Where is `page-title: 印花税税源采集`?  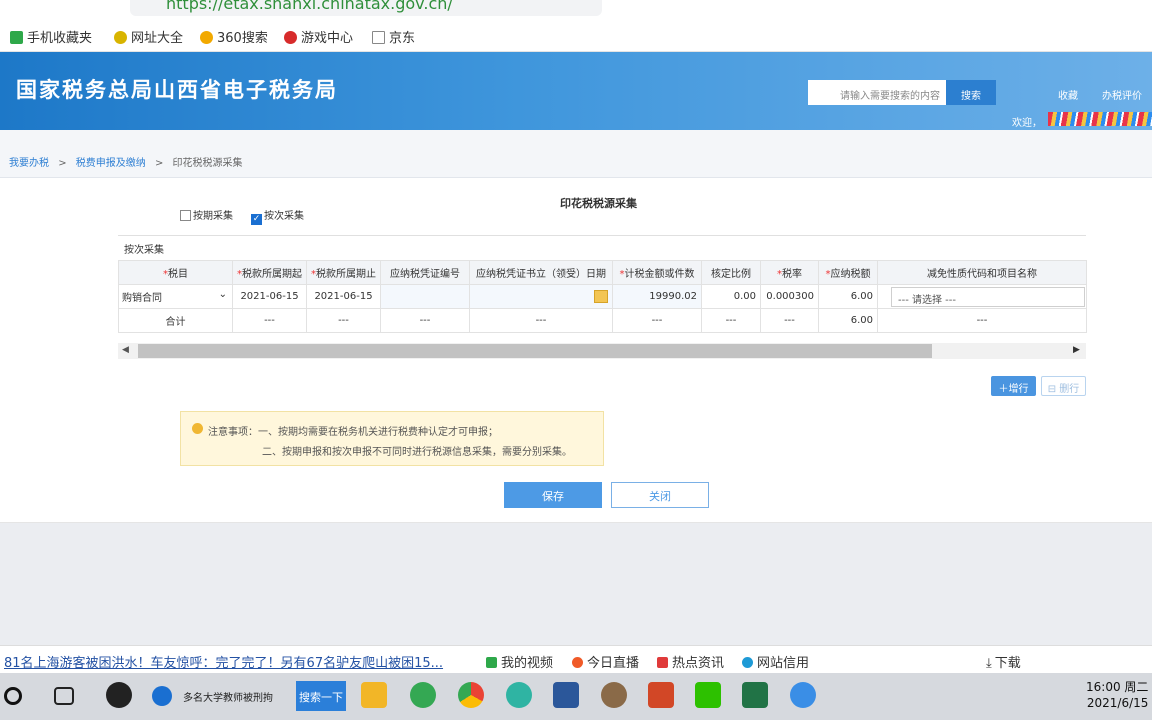
page-title: 印花税税源采集 is located at coordinates (598, 203).